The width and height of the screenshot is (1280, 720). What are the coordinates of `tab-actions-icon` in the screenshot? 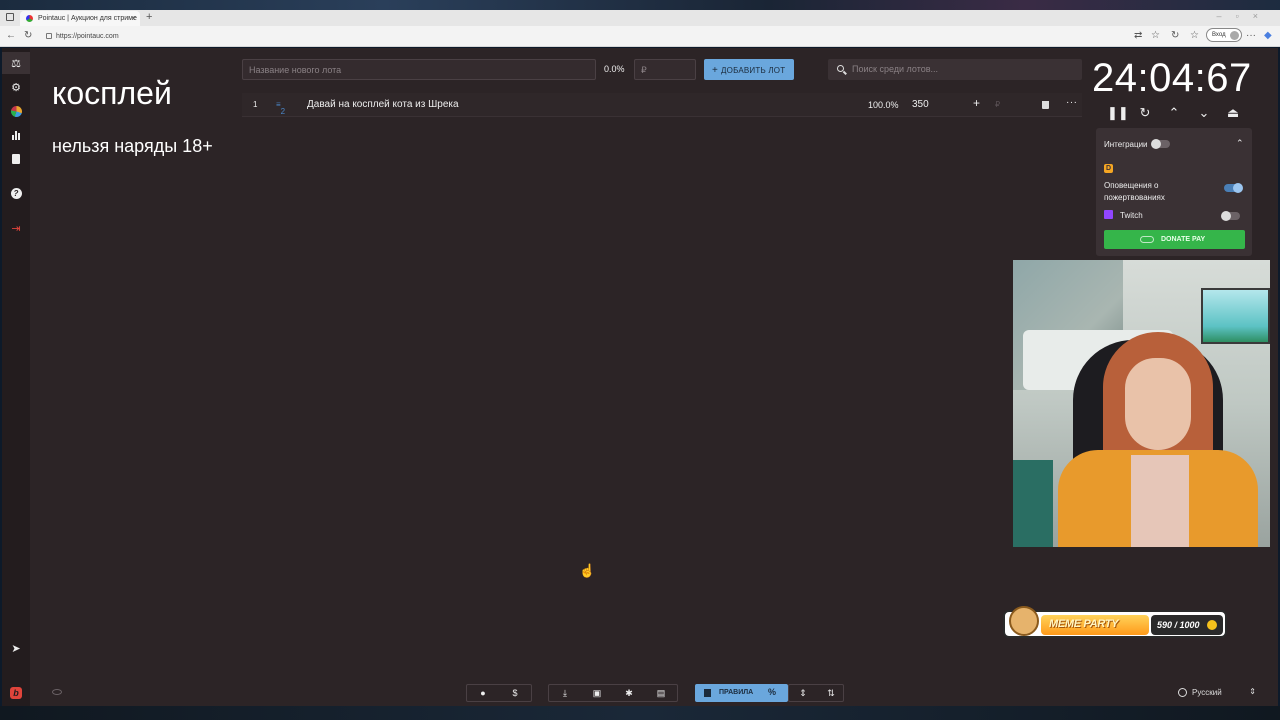 It's located at (10, 17).